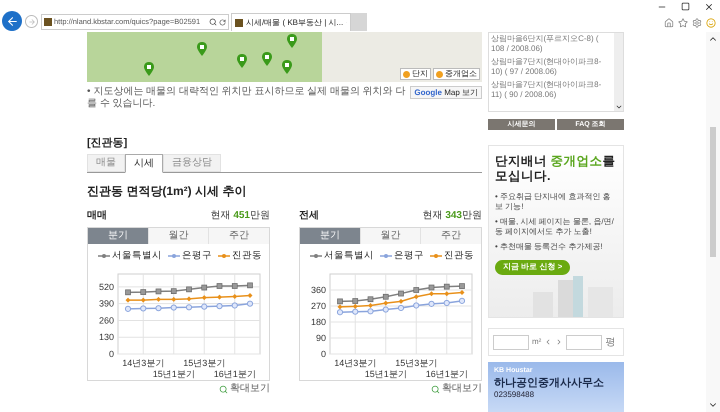  Describe the element at coordinates (239, 22) in the screenshot. I see `site-favicon-icon` at that location.